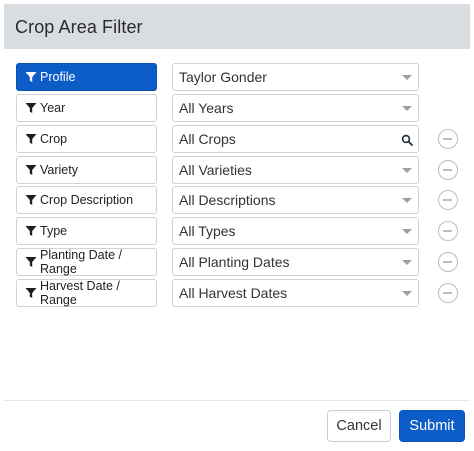 The height and width of the screenshot is (451, 474). What do you see at coordinates (81, 262) in the screenshot?
I see `filter-label: Planting Date / Range` at bounding box center [81, 262].